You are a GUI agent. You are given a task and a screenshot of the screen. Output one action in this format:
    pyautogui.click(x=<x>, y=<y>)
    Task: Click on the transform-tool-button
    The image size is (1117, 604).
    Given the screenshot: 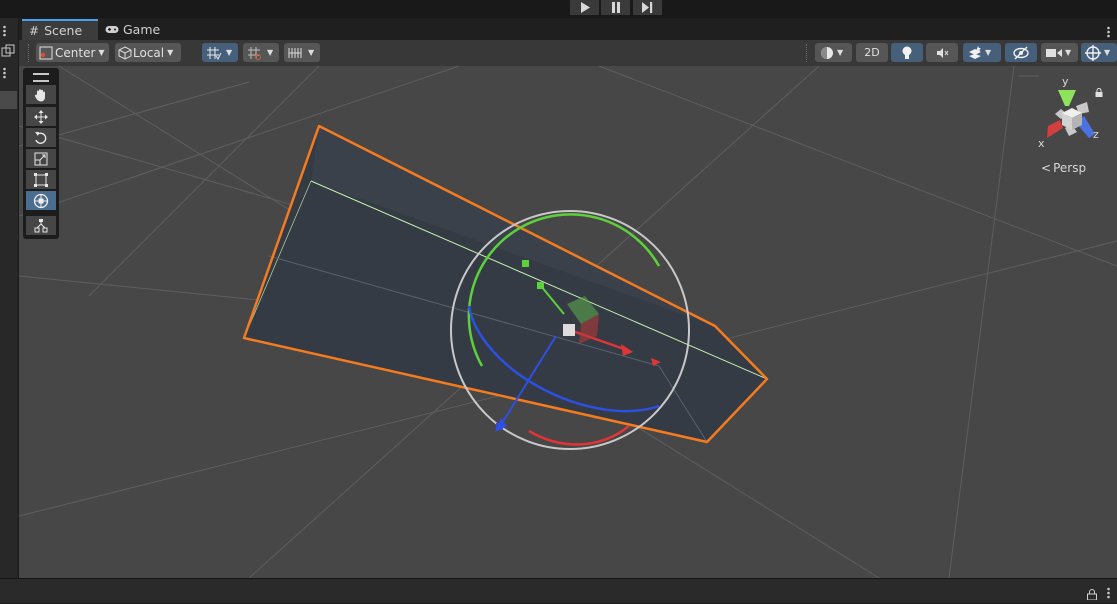 What is the action you would take?
    pyautogui.click(x=41, y=200)
    